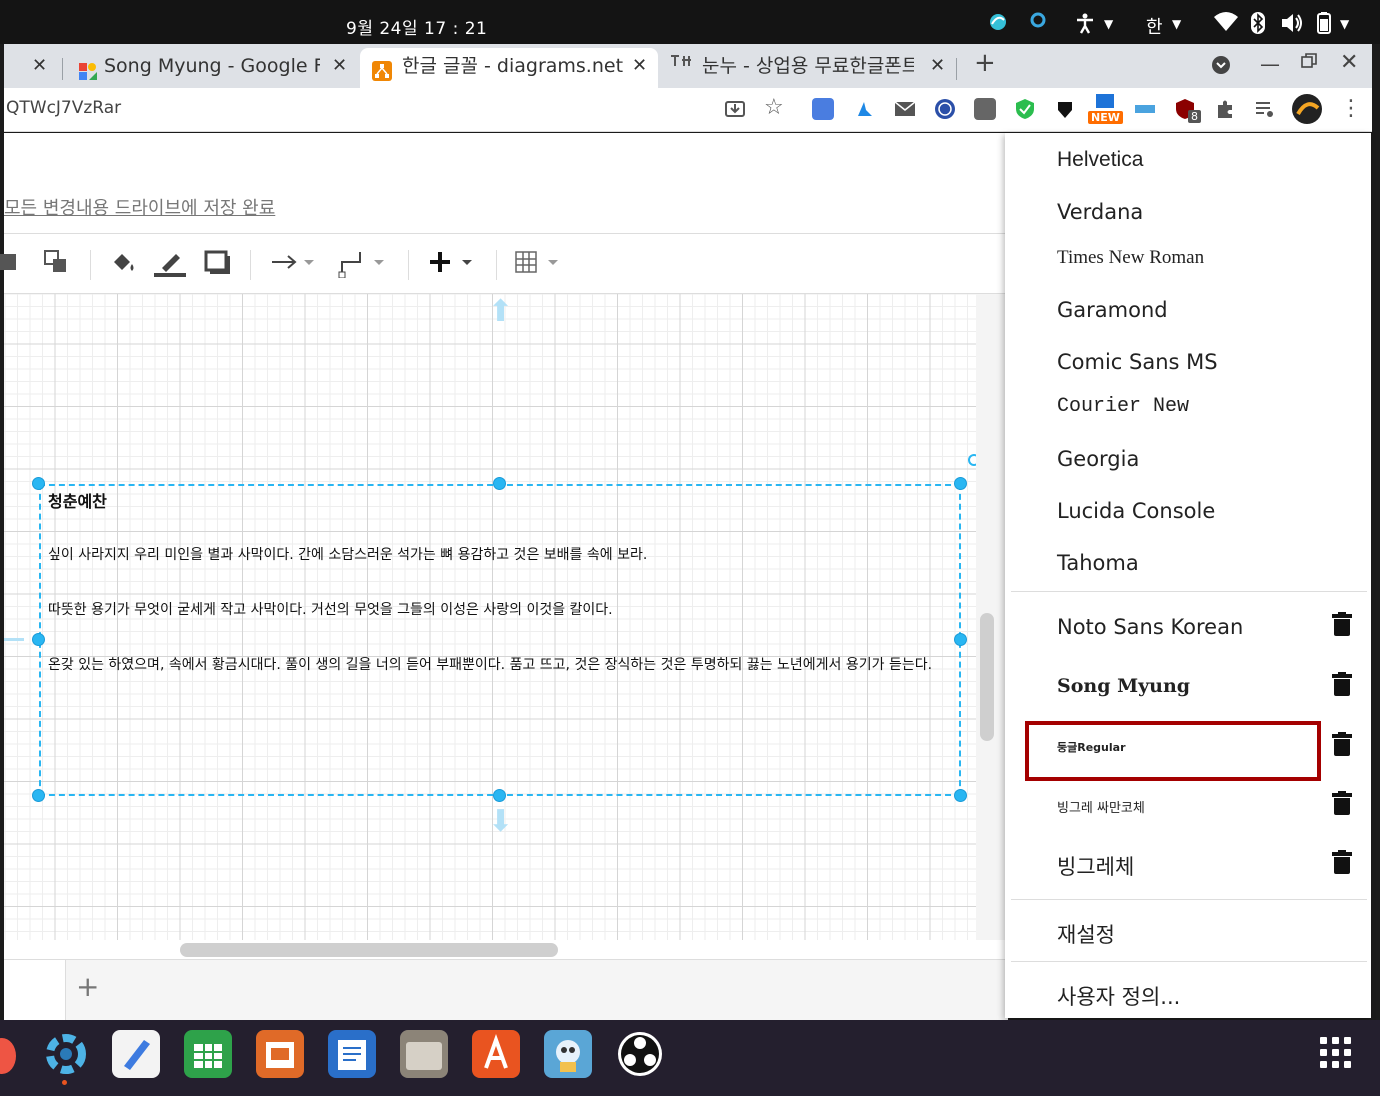  What do you see at coordinates (823, 109) in the screenshot?
I see `google-translate-icon` at bounding box center [823, 109].